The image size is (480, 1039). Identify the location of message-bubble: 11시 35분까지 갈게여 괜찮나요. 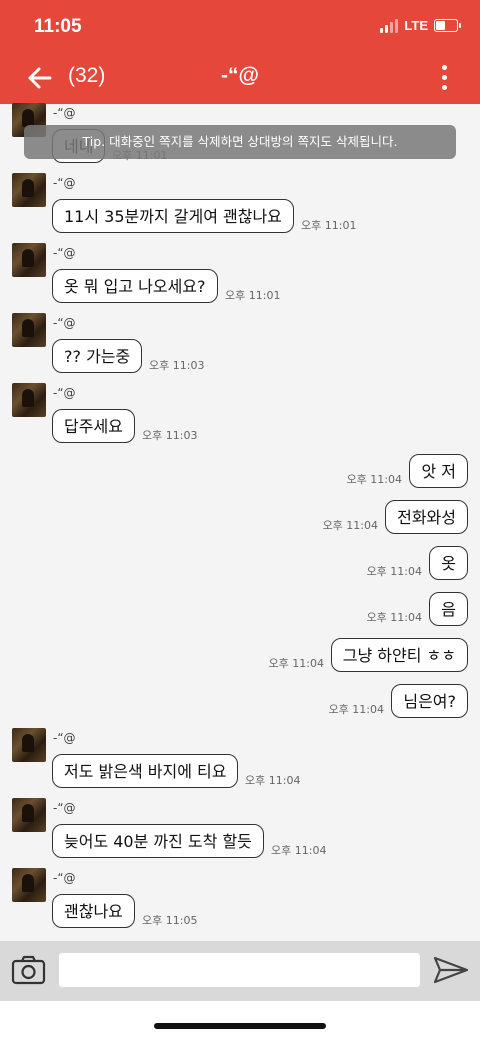
(173, 216).